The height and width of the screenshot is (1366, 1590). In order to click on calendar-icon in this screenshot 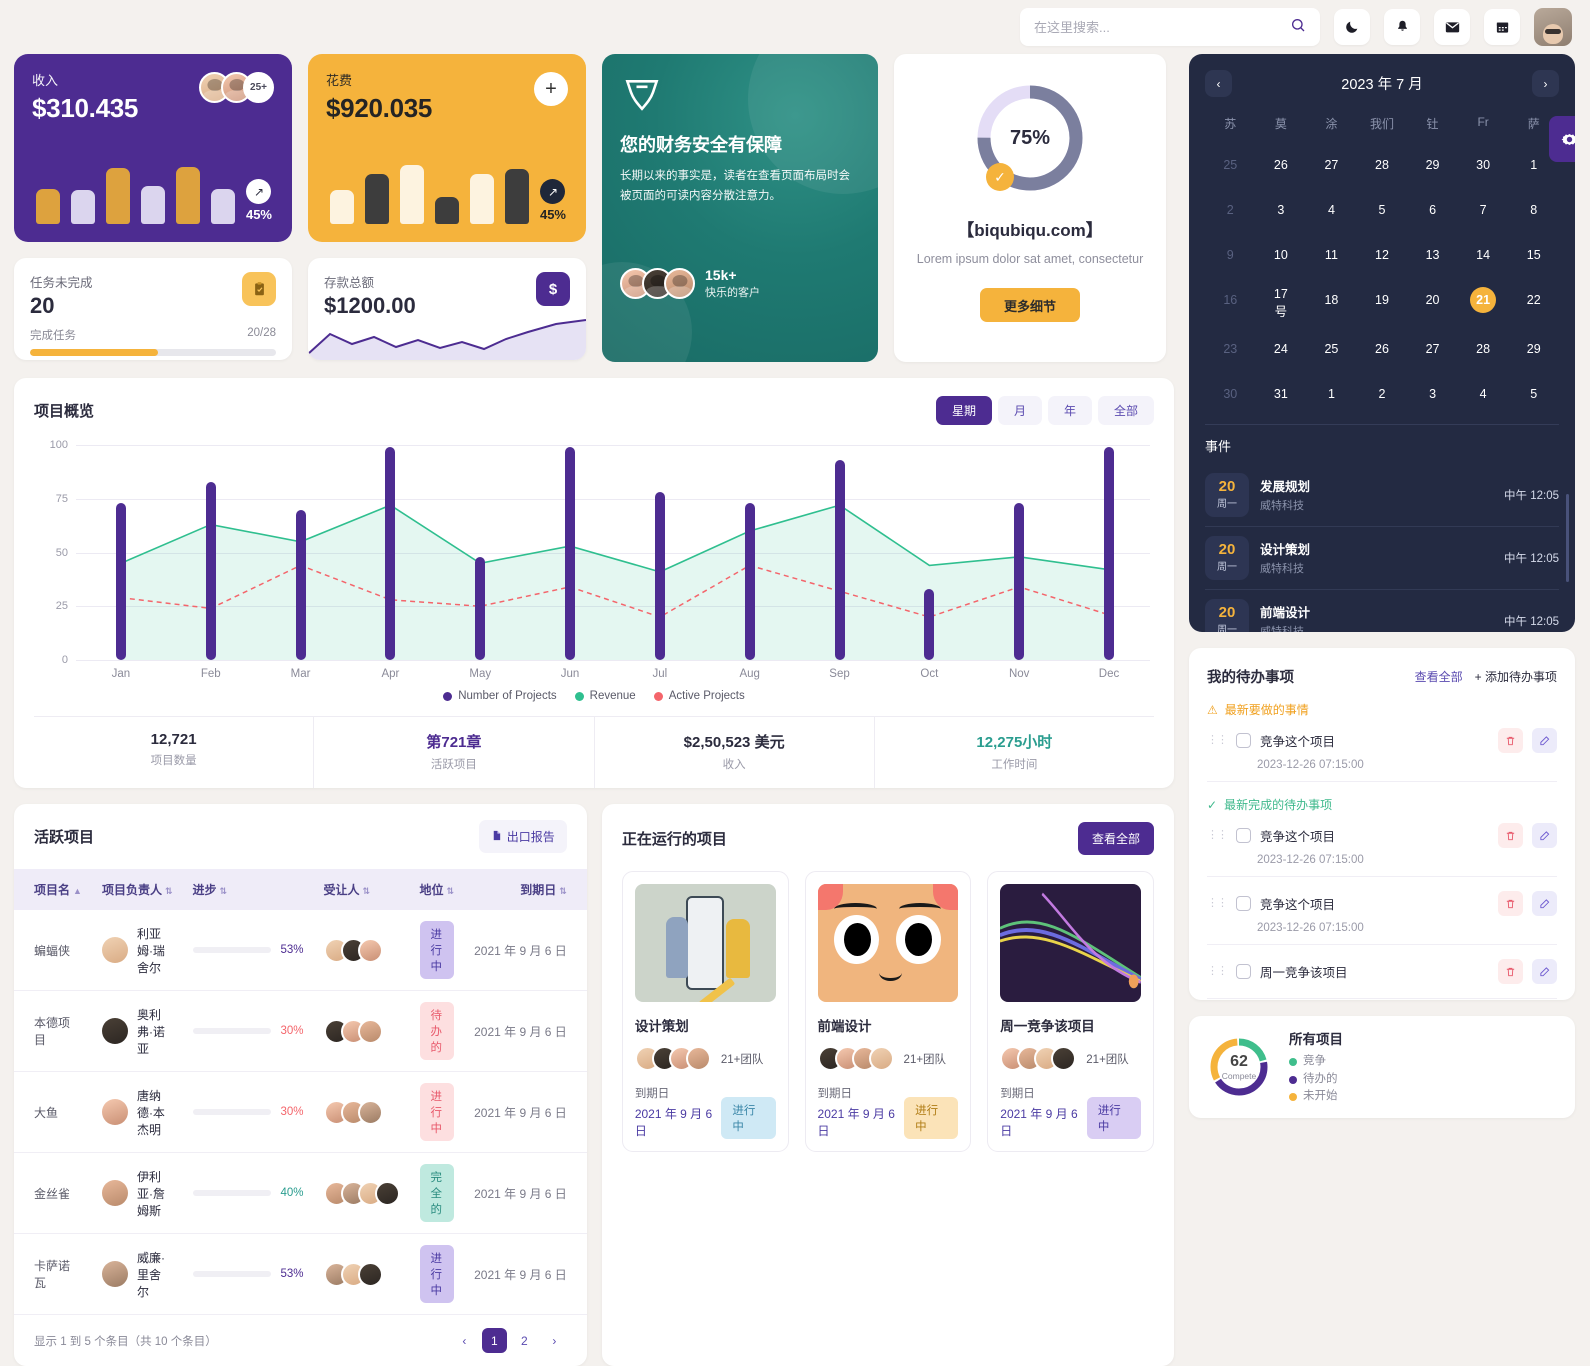, I will do `click(1502, 27)`.